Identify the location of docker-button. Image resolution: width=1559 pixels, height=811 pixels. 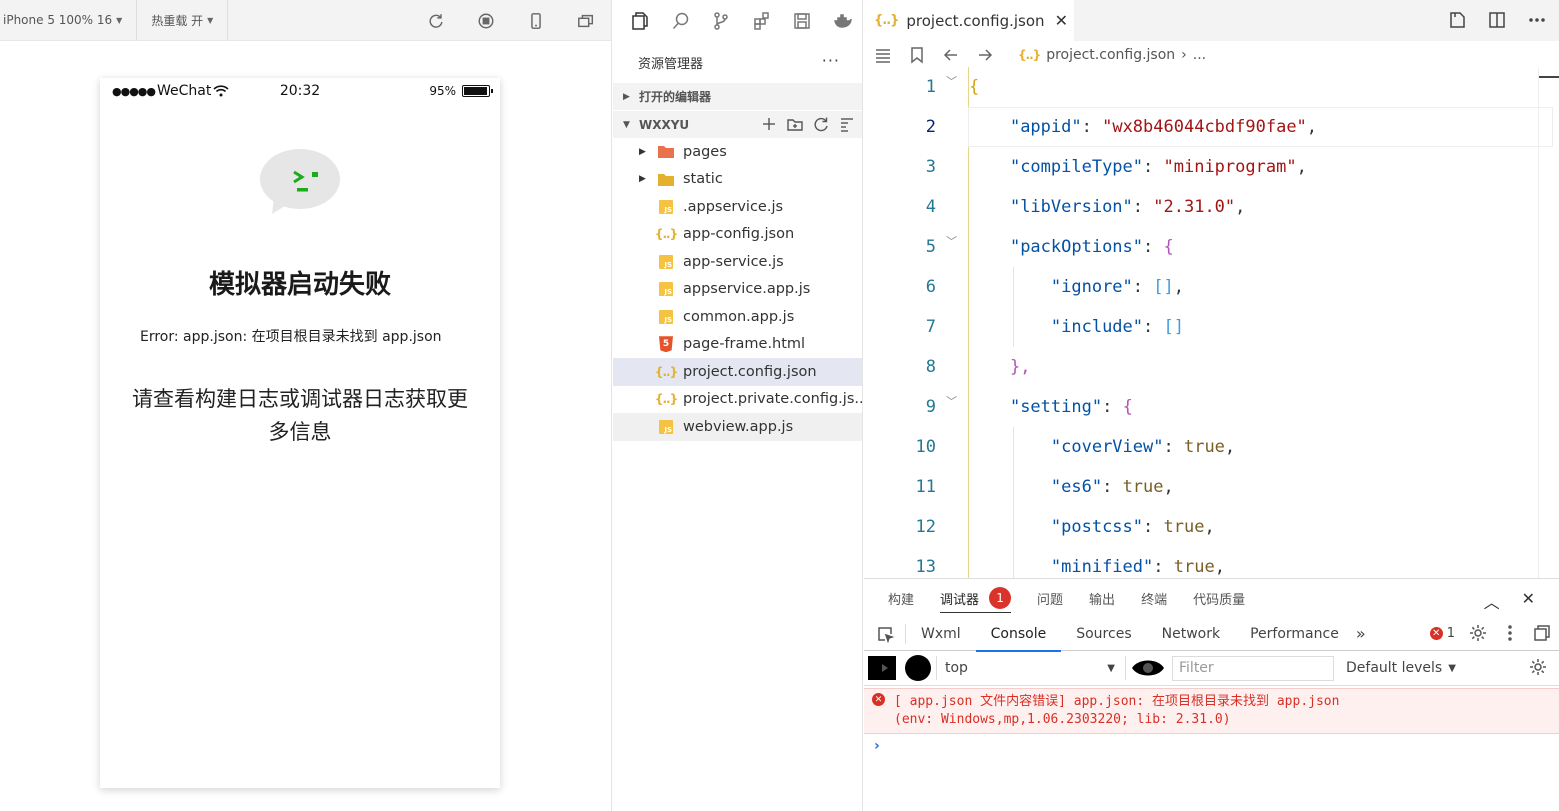
(843, 20).